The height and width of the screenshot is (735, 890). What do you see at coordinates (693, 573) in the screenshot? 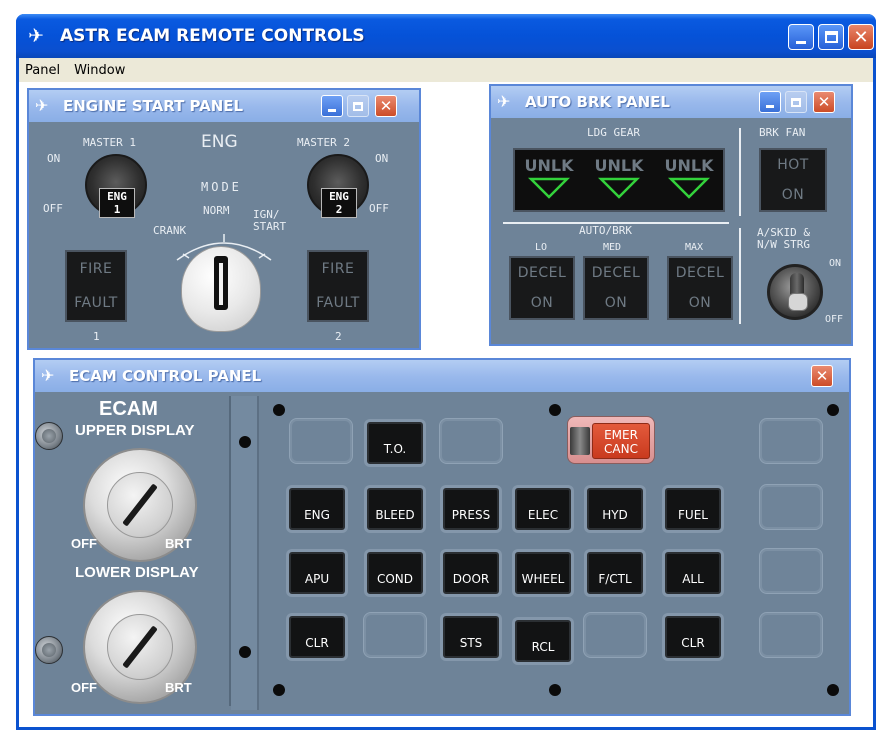
I see `all-key: ALL` at bounding box center [693, 573].